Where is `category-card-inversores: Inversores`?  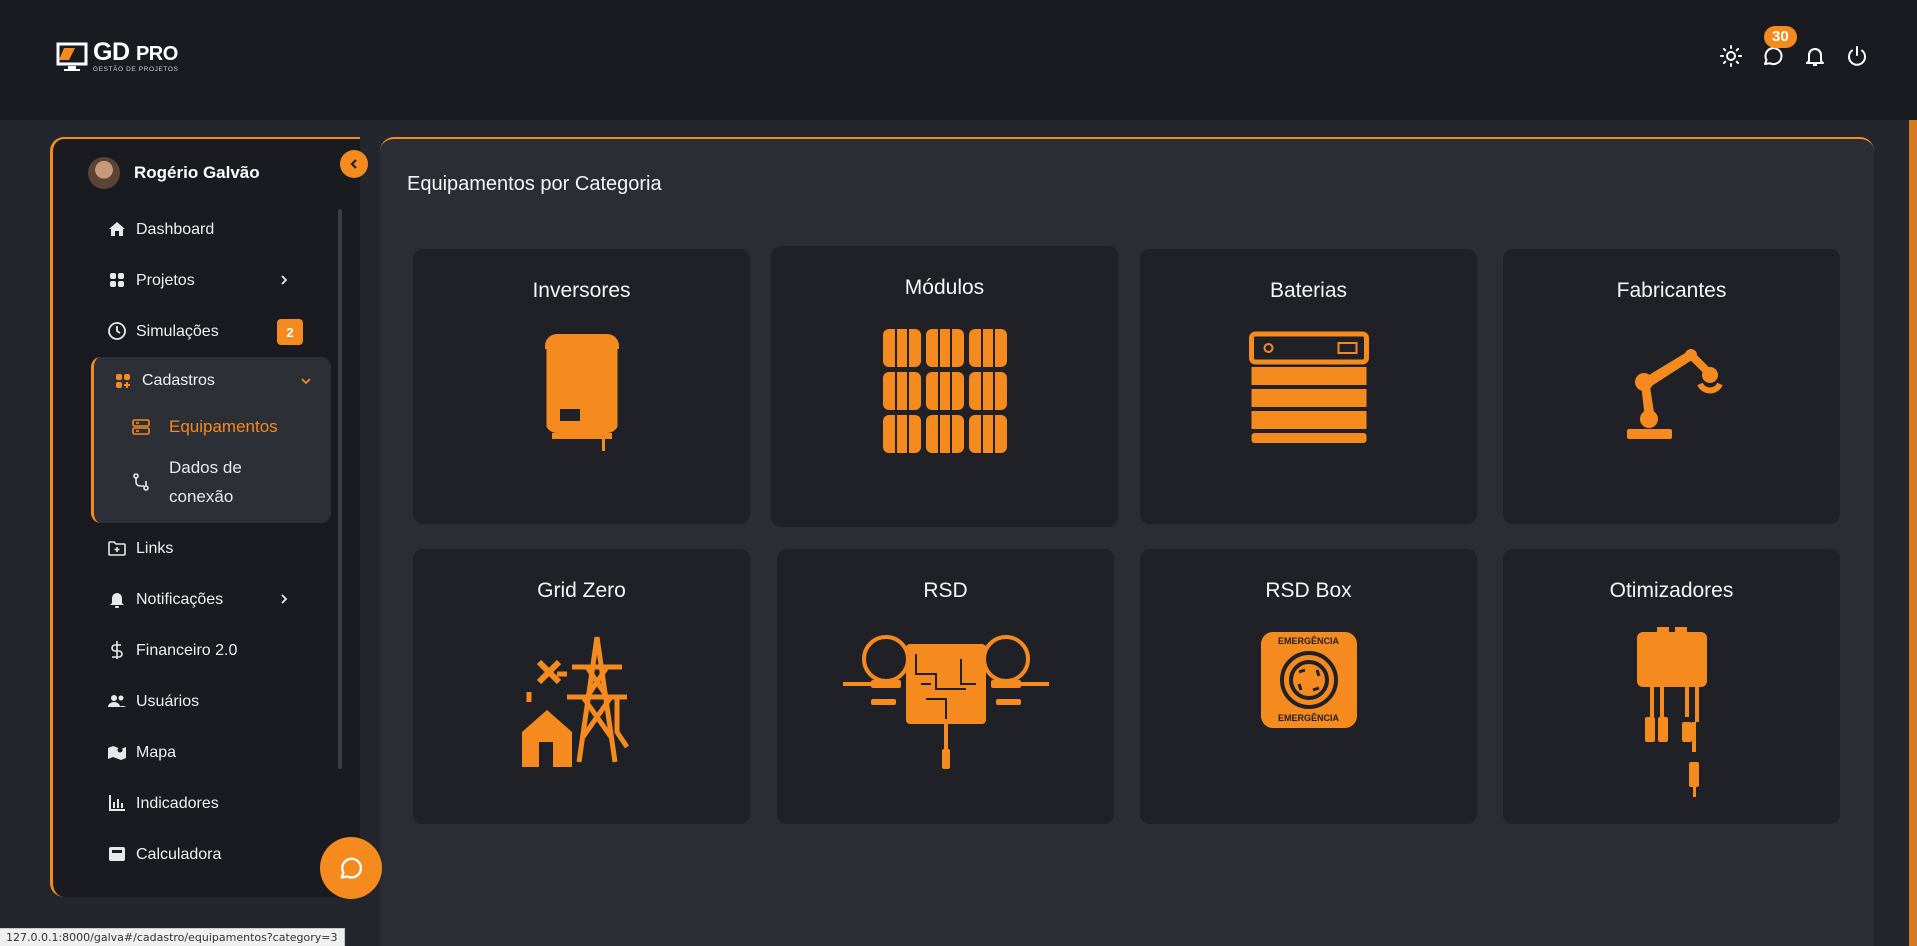 category-card-inversores: Inversores is located at coordinates (581, 386).